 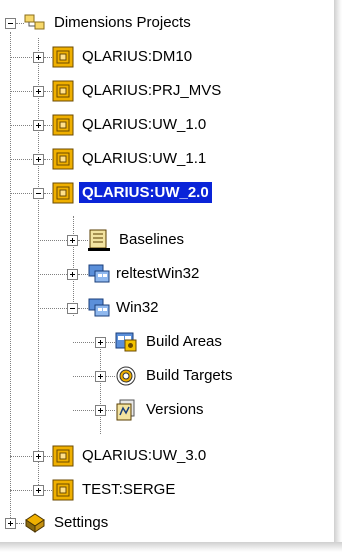 I want to click on node-label: Dimensions Projects, so click(x=122, y=22).